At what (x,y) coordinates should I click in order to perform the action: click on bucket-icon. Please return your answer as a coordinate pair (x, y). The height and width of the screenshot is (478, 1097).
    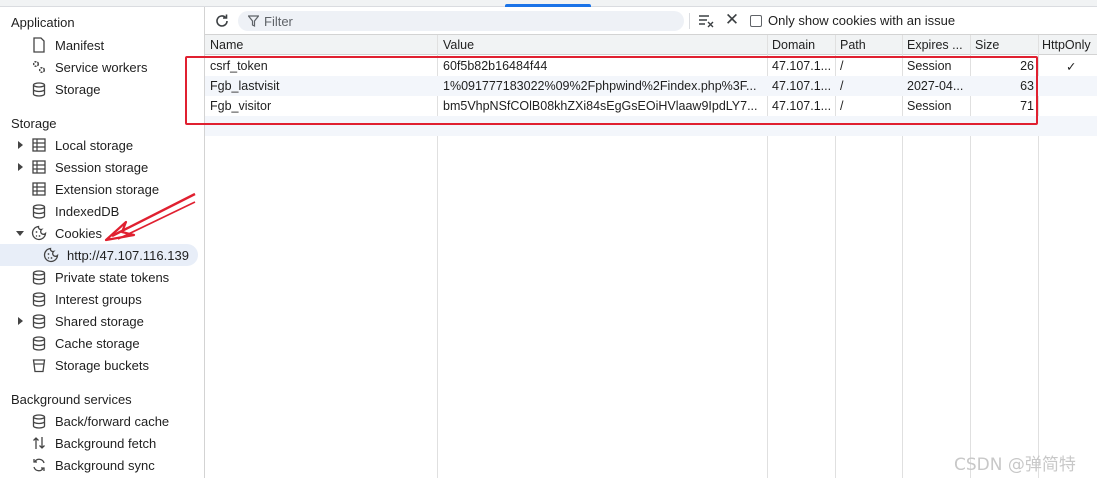
    Looking at the image, I should click on (39, 365).